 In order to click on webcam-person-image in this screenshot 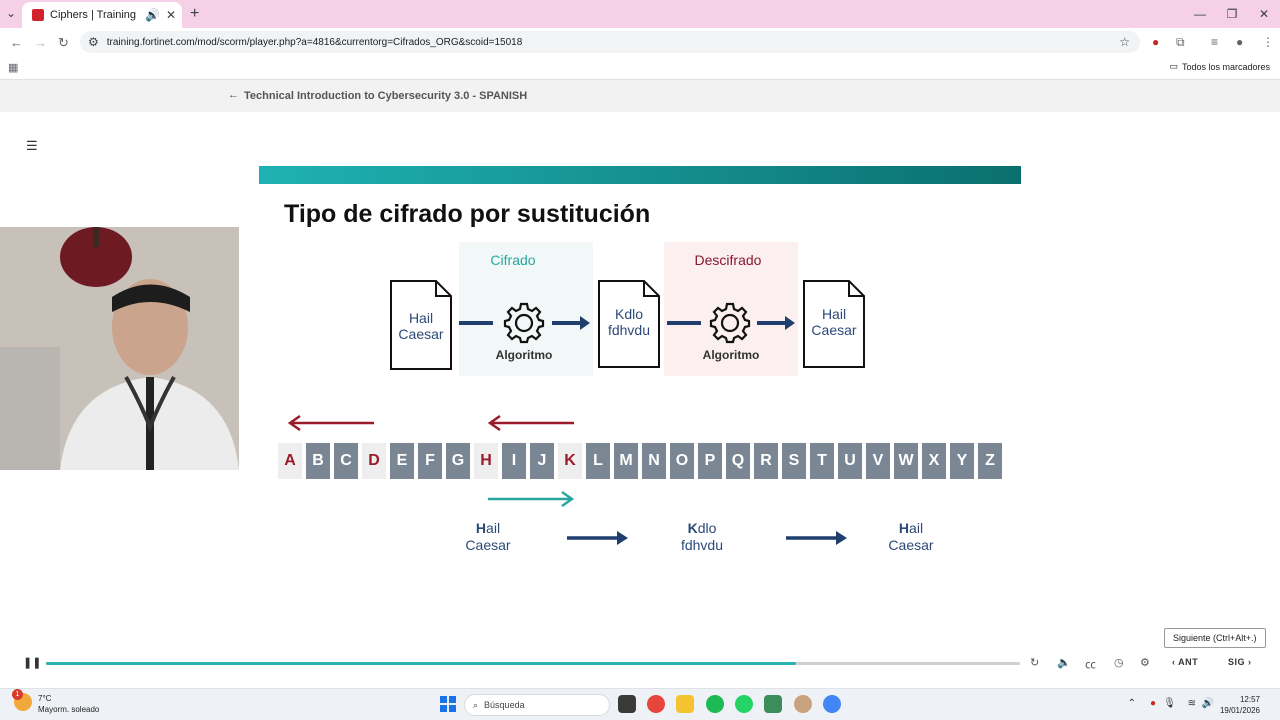, I will do `click(119, 348)`.